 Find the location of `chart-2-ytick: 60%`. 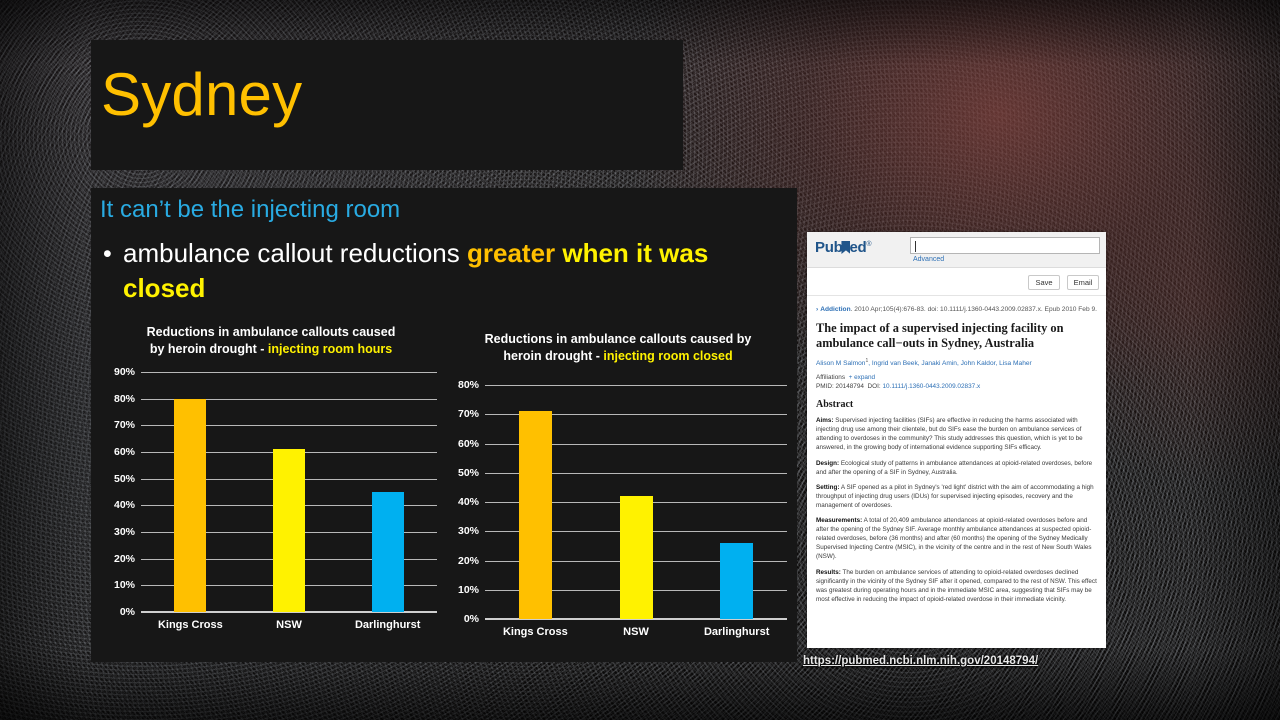

chart-2-ytick: 60% is located at coordinates (468, 443).